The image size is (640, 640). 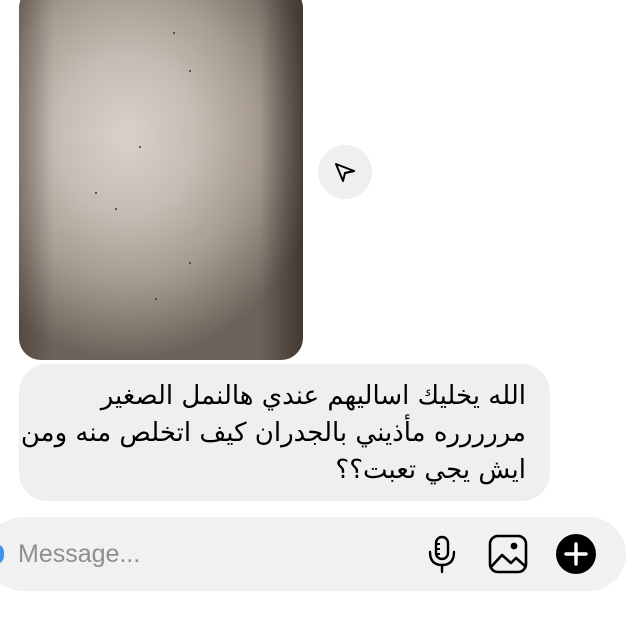 I want to click on message-input, so click(x=208, y=554).